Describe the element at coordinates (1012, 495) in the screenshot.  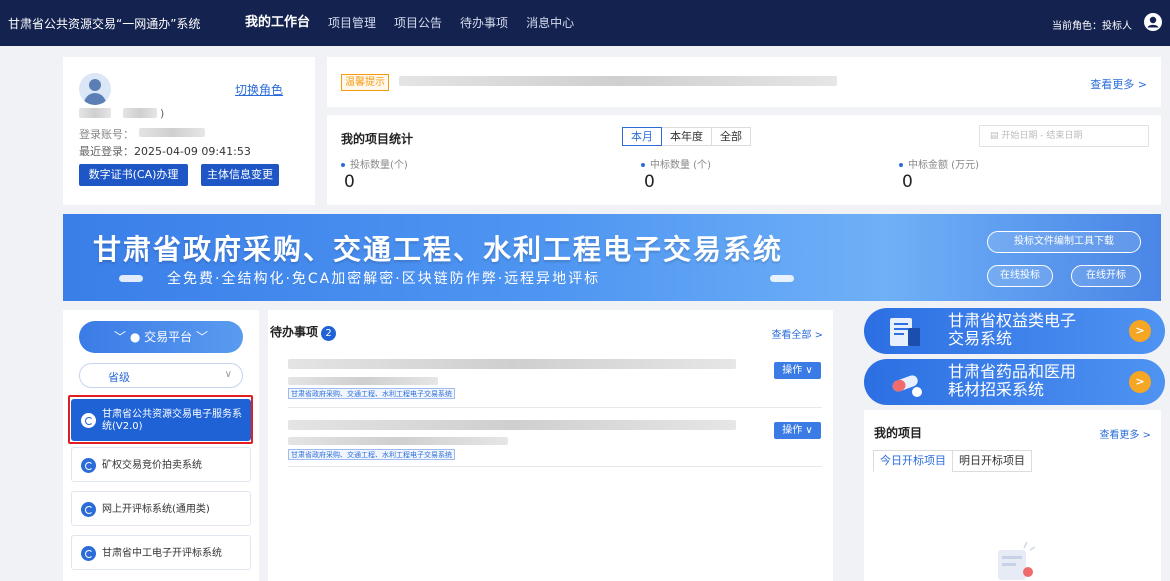
I see `my-projects-card: 我的项目 查看更多 > 今日开标项目 明日开标项目` at that location.